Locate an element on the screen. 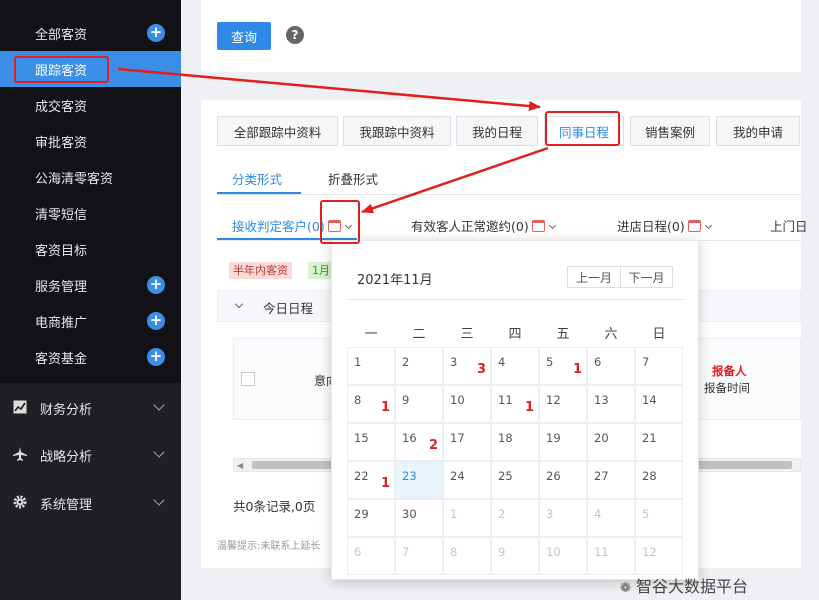 This screenshot has width=819, height=600. annotation-arrows is located at coordinates (333, 140).